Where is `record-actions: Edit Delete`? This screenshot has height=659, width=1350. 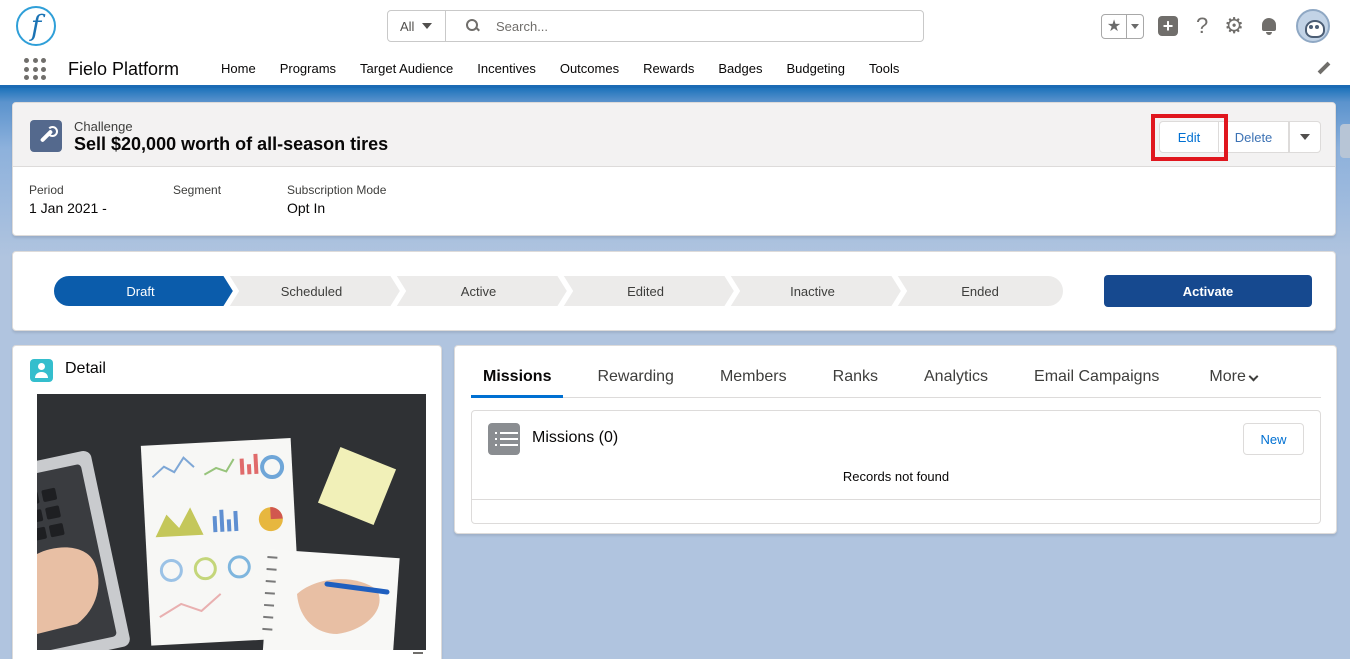
record-actions: Edit Delete is located at coordinates (1240, 137).